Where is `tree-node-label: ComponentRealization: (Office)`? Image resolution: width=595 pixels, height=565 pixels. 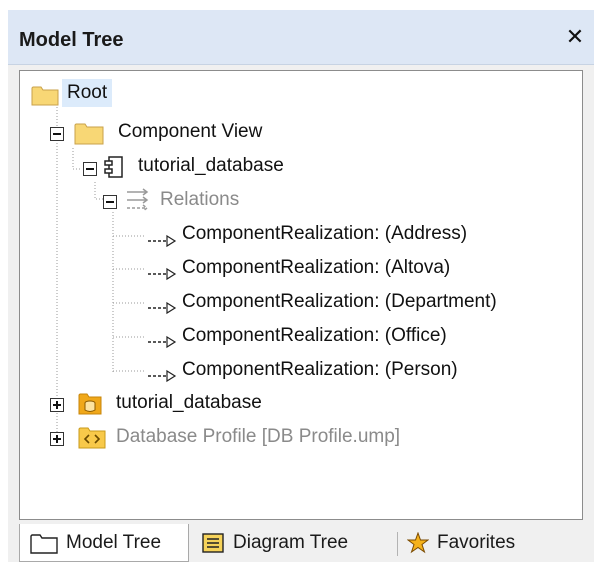
tree-node-label: ComponentRealization: (Office) is located at coordinates (314, 336).